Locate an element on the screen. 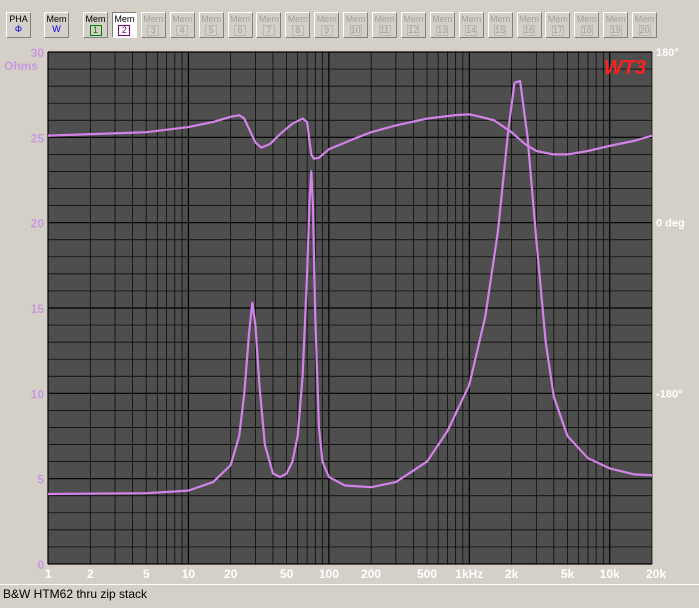  mem-slot-button-12: Mem 12 is located at coordinates (413, 25).